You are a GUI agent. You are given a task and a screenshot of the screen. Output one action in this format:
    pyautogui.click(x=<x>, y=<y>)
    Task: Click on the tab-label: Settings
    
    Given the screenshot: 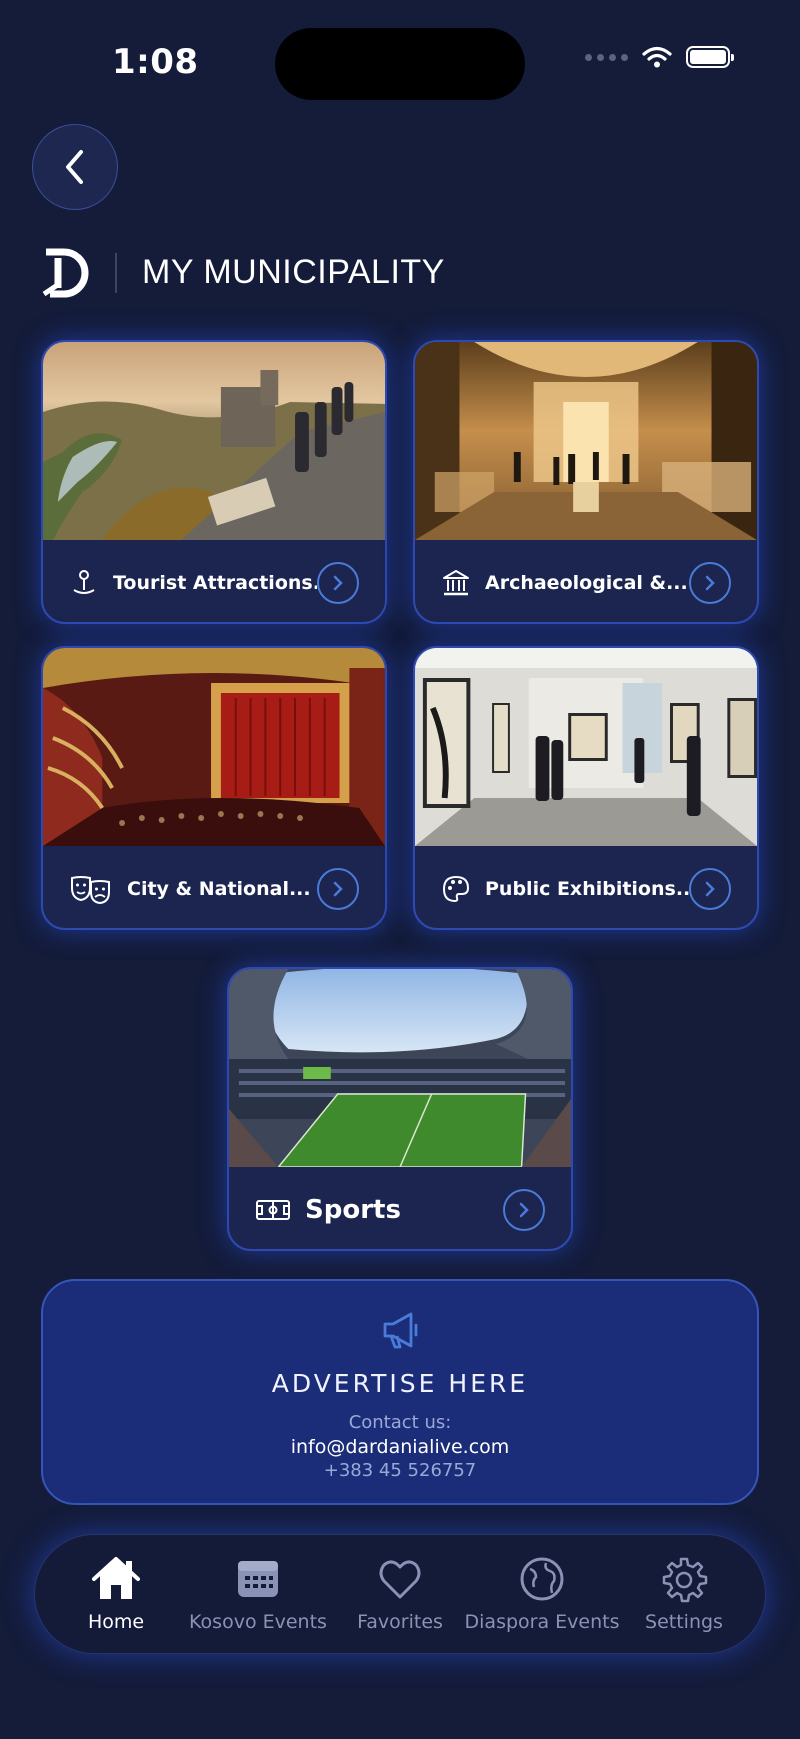 What is the action you would take?
    pyautogui.click(x=684, y=1622)
    